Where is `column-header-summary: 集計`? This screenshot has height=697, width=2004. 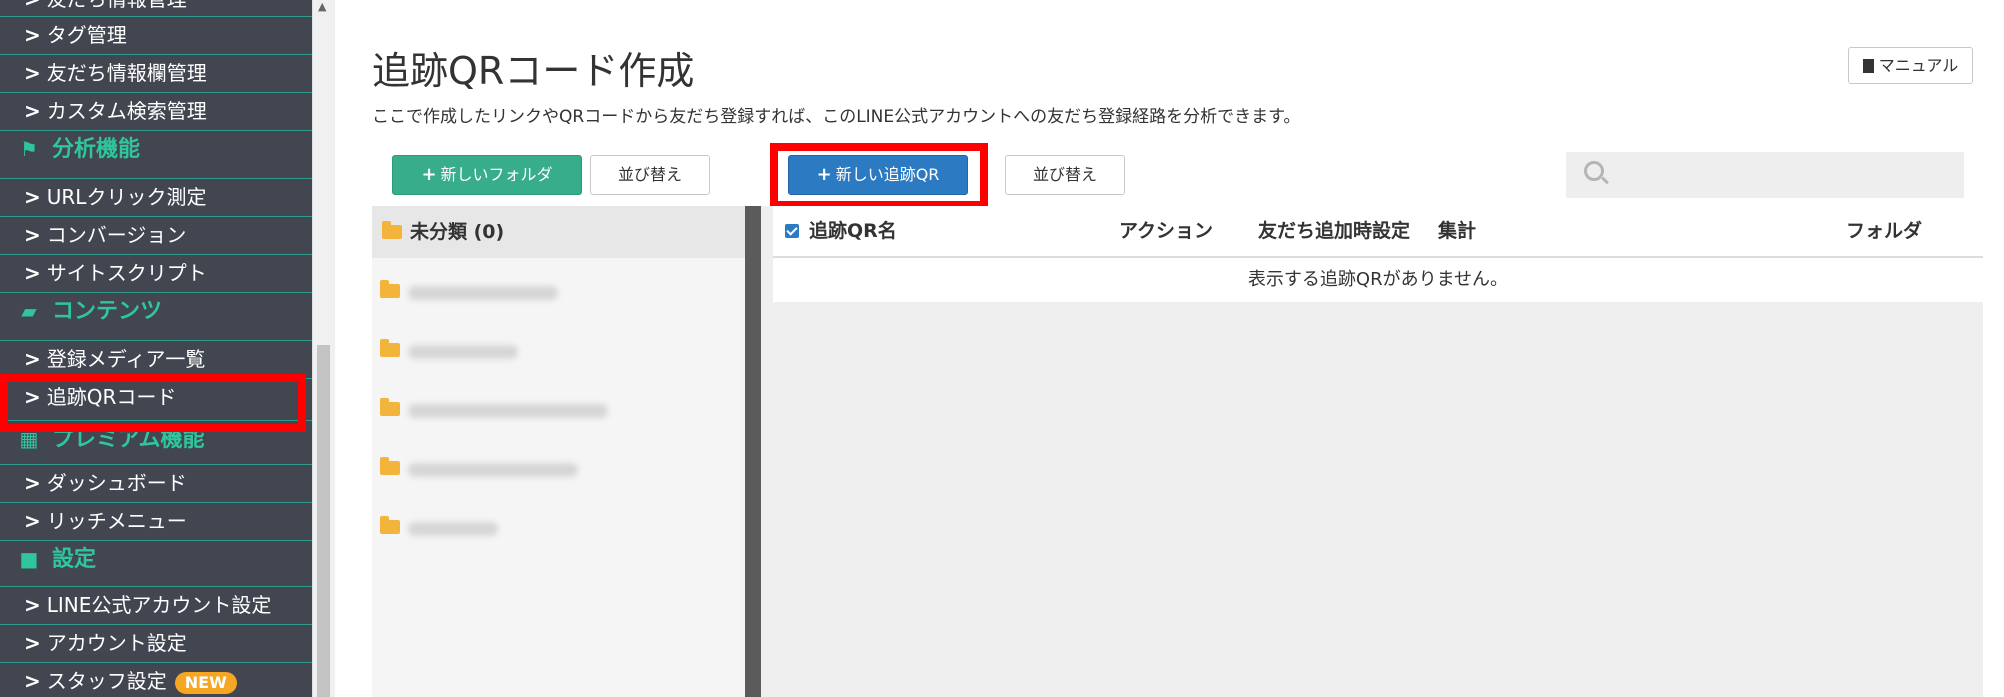 column-header-summary: 集計 is located at coordinates (1457, 231).